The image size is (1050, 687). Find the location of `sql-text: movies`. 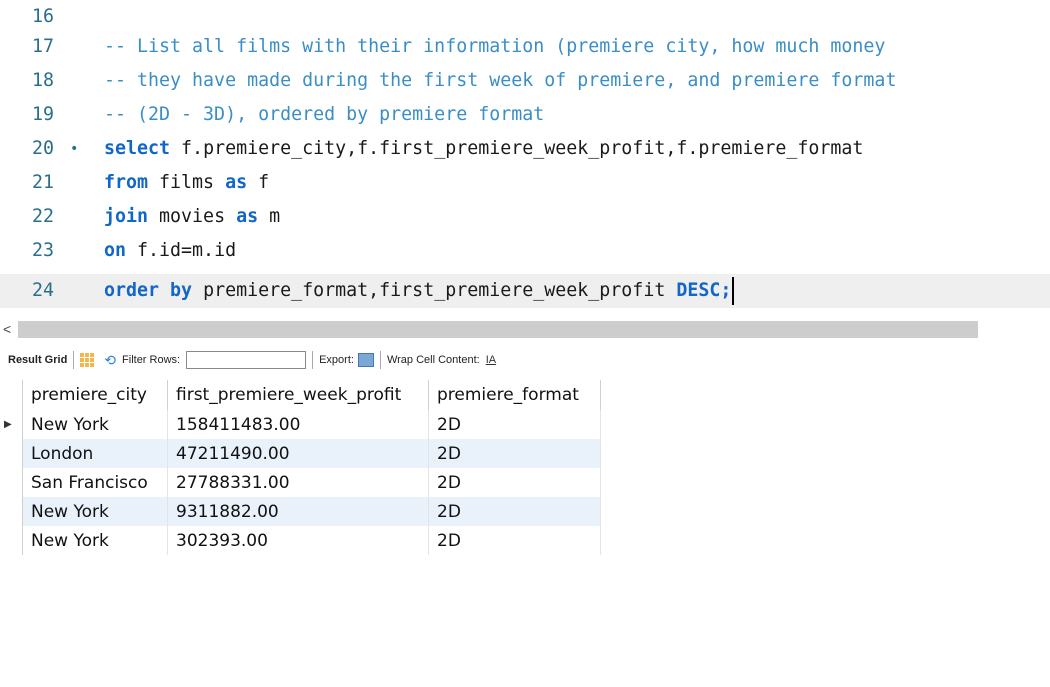

sql-text: movies is located at coordinates (192, 216).